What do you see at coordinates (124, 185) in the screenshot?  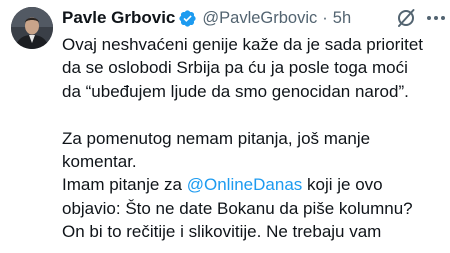 I see `tweet-text-segment: Imam pitanje za` at bounding box center [124, 185].